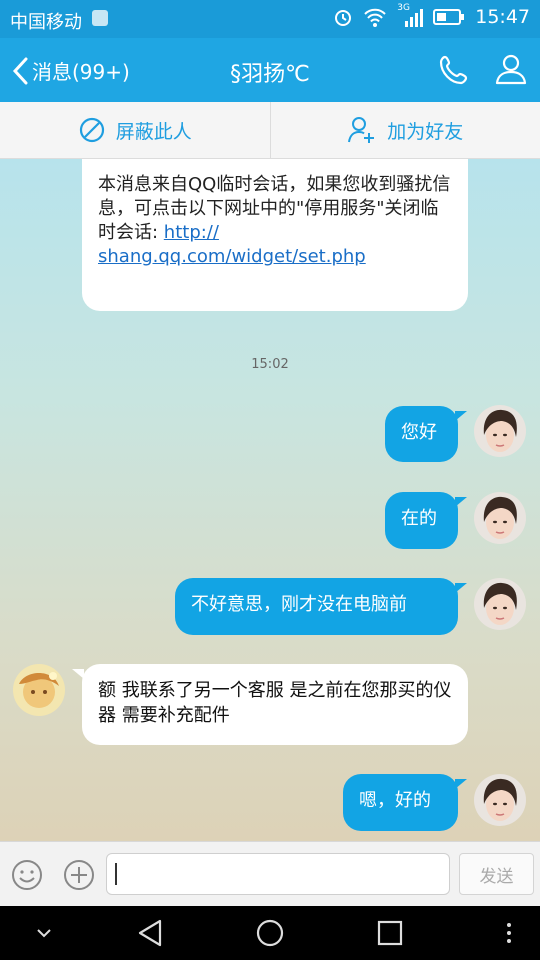 This screenshot has width=540, height=960. What do you see at coordinates (449, 17) in the screenshot?
I see `battery-icon` at bounding box center [449, 17].